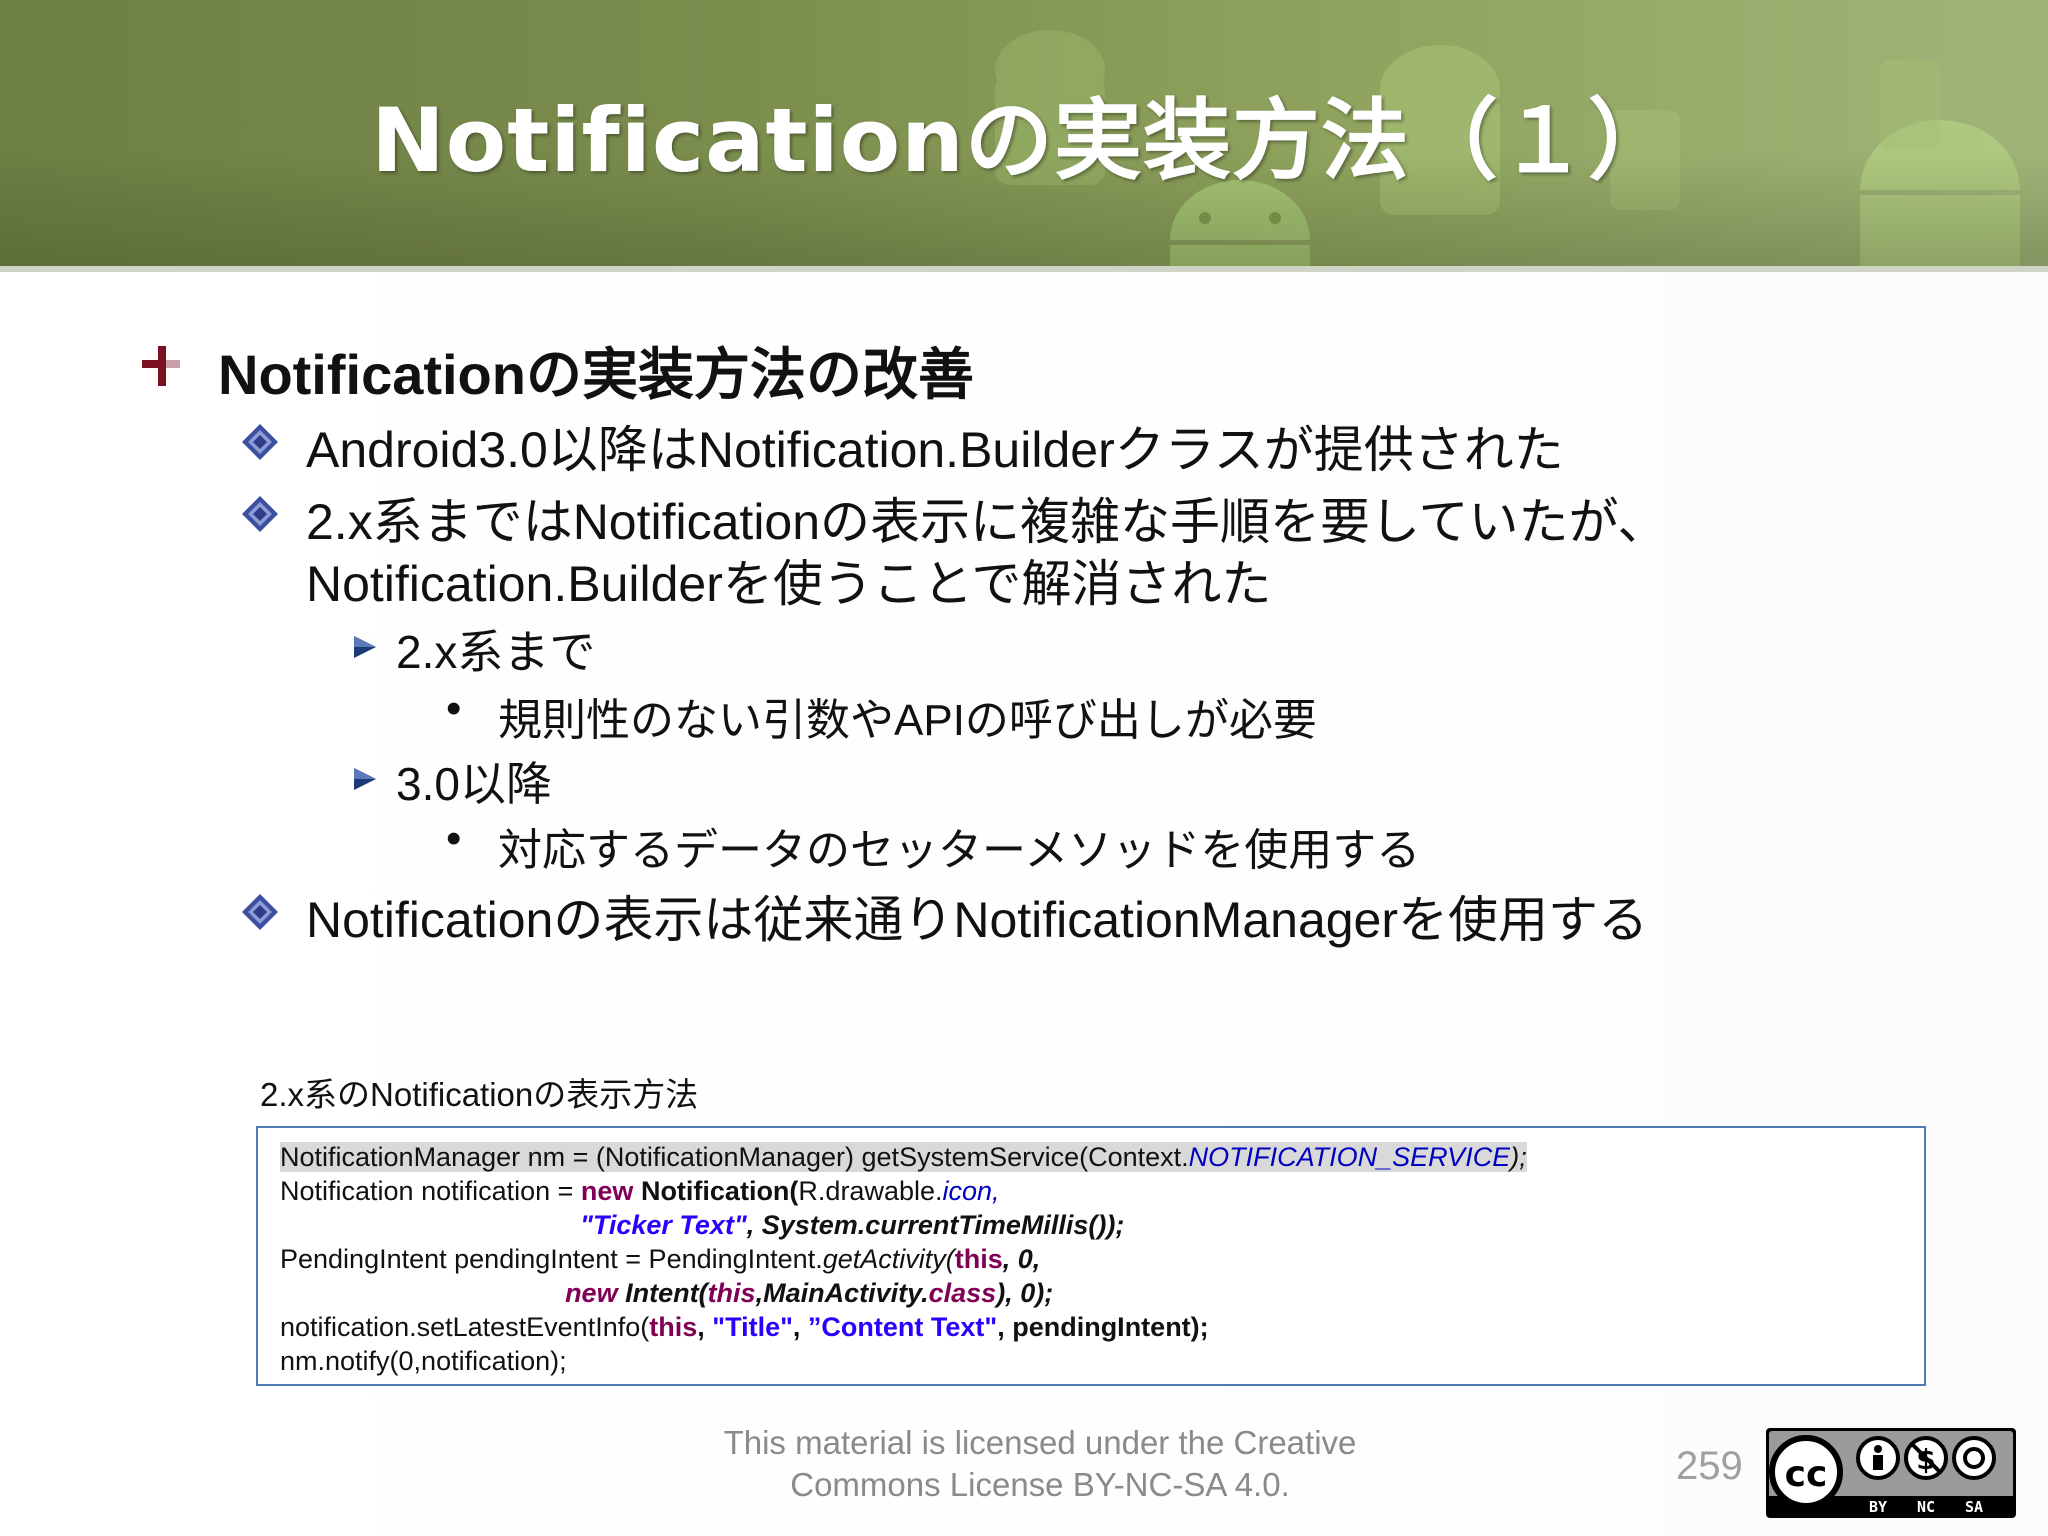  Describe the element at coordinates (1878, 1507) in the screenshot. I see `svg-text: BY` at that location.